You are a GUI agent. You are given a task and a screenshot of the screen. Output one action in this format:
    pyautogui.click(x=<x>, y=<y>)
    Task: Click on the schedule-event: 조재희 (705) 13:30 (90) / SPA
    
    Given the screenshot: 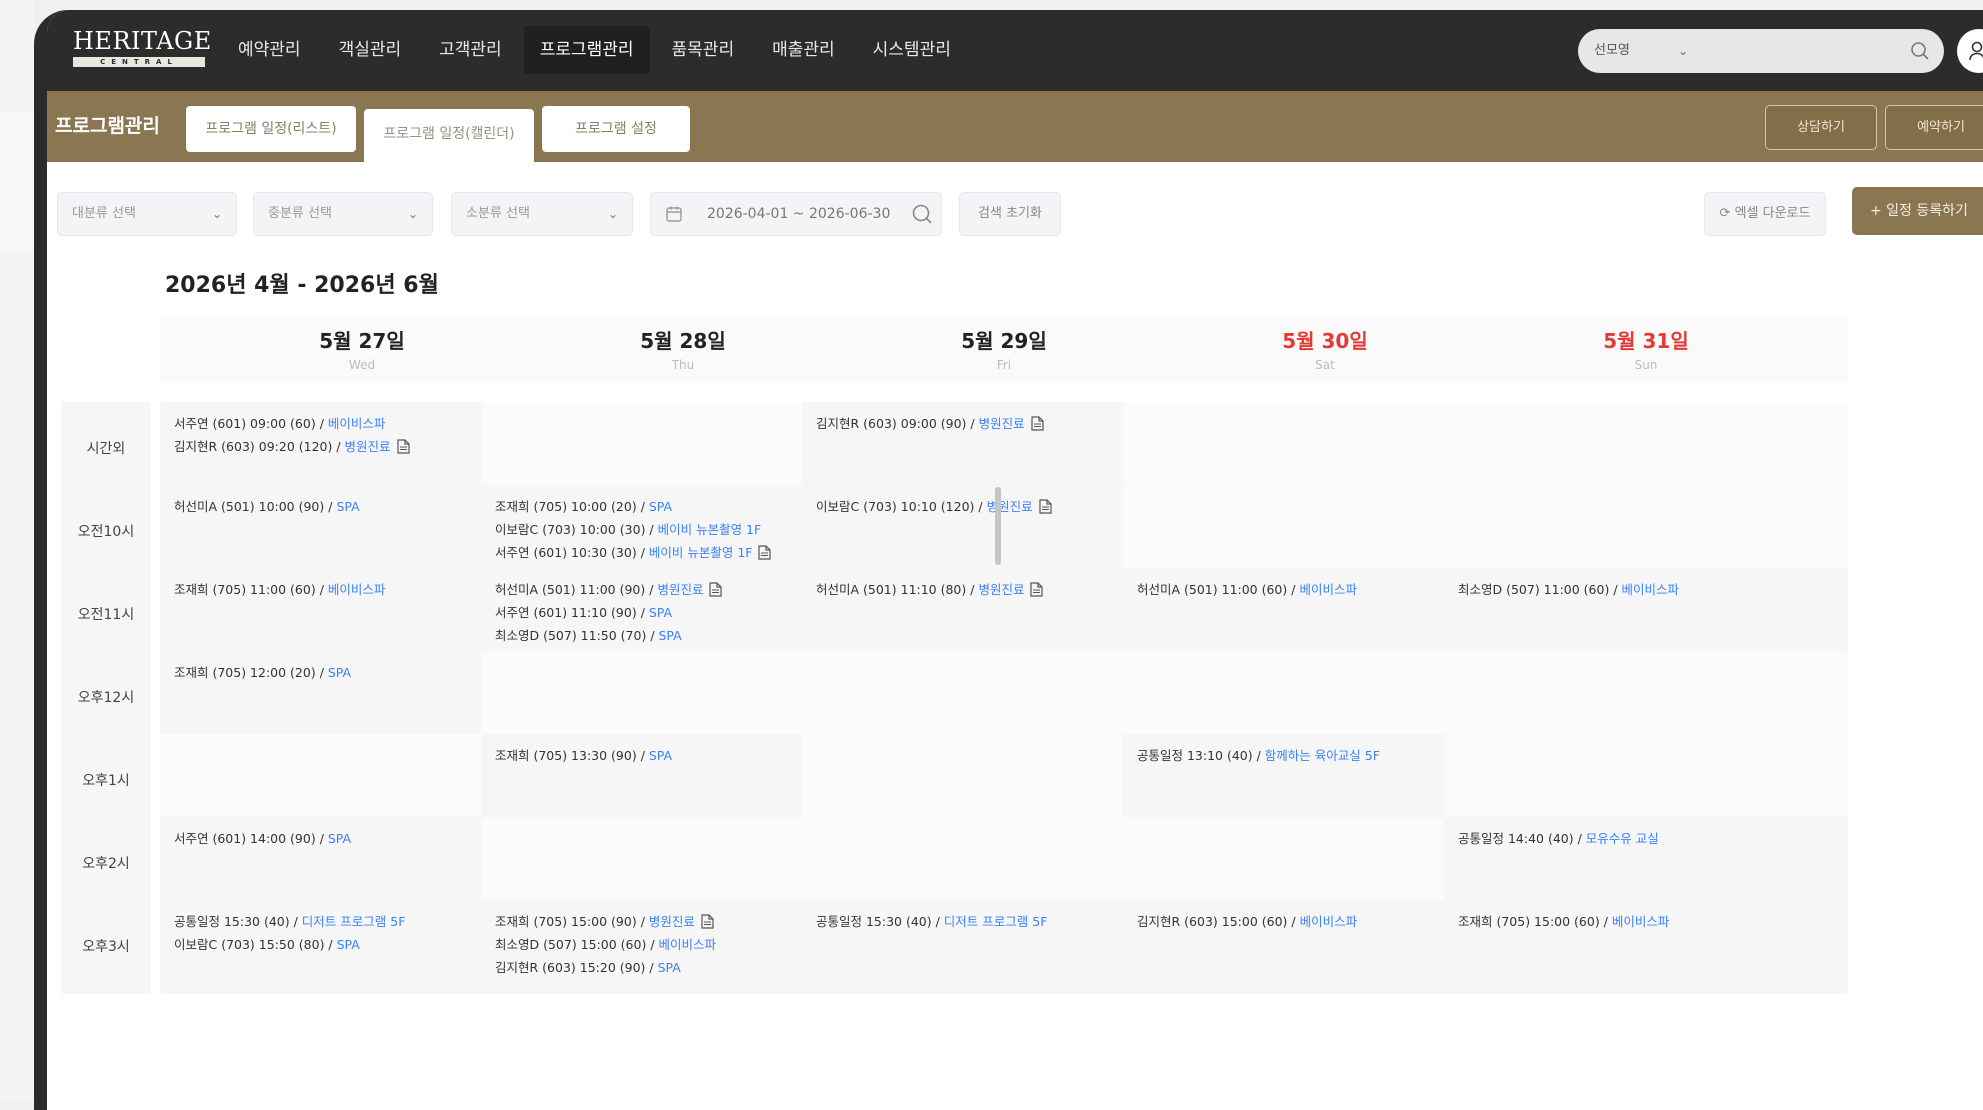 What is the action you would take?
    pyautogui.click(x=583, y=756)
    